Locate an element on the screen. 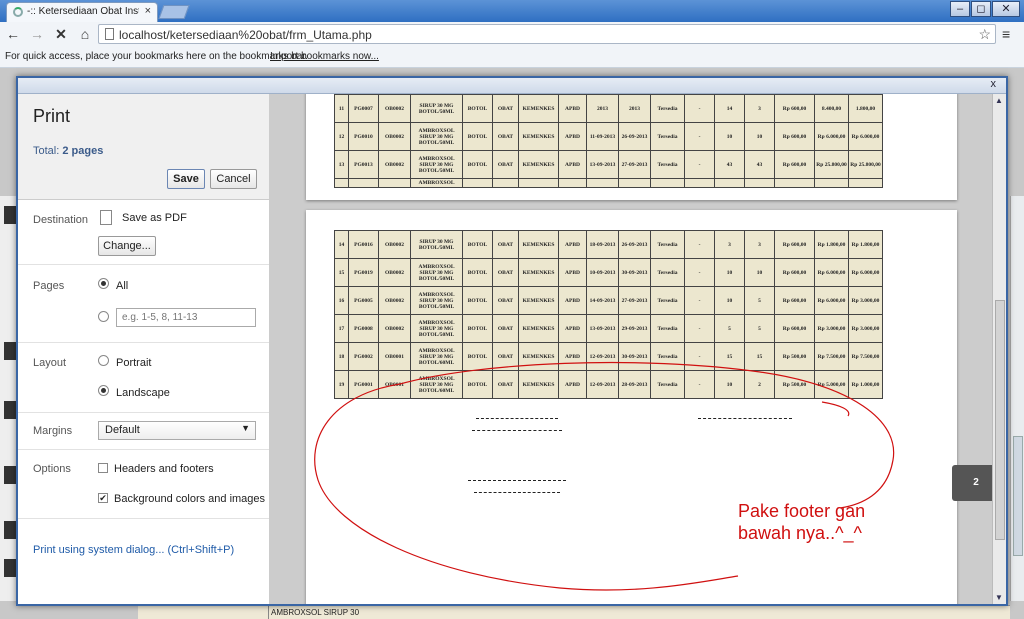  tab-close-icon: × is located at coordinates (148, 11).